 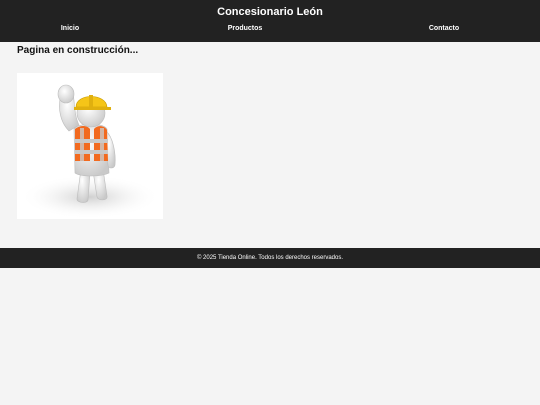 I want to click on site-title: Concesionario León, so click(x=270, y=12).